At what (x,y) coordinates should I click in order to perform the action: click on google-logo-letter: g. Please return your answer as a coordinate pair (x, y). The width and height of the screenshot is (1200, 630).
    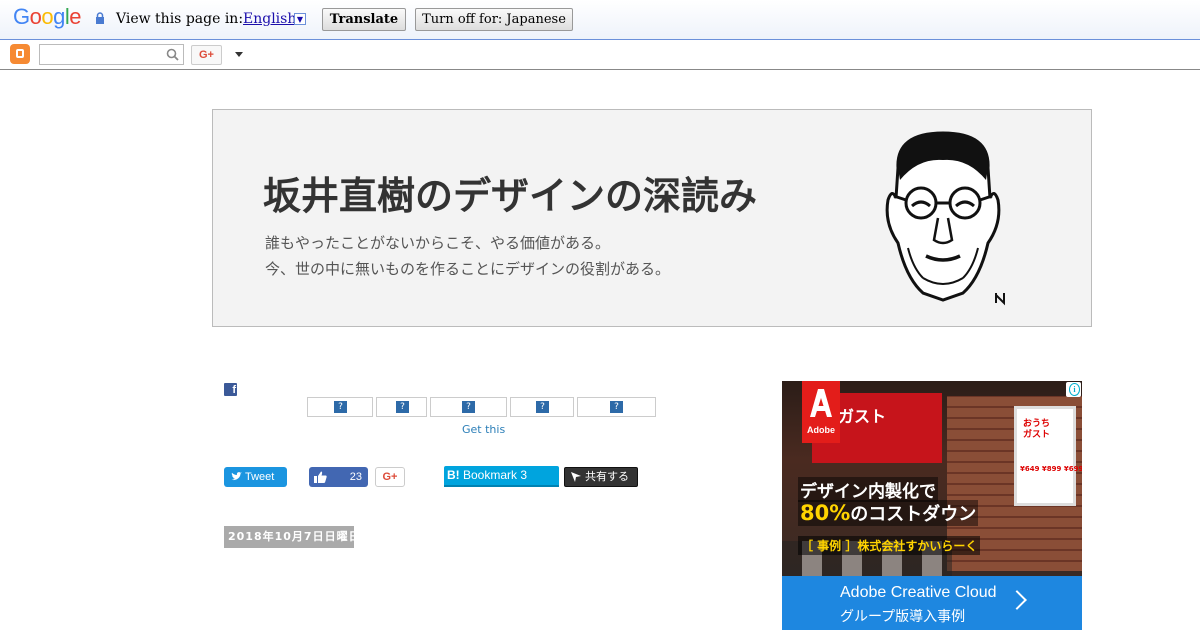
    Looking at the image, I should click on (59, 16).